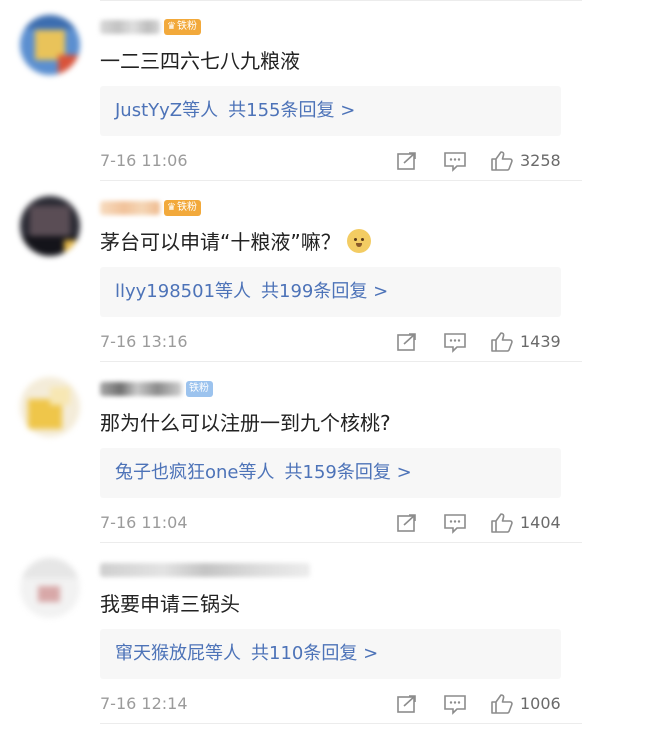 This screenshot has width=657, height=741. I want to click on reply-users: llyy198501, so click(165, 291).